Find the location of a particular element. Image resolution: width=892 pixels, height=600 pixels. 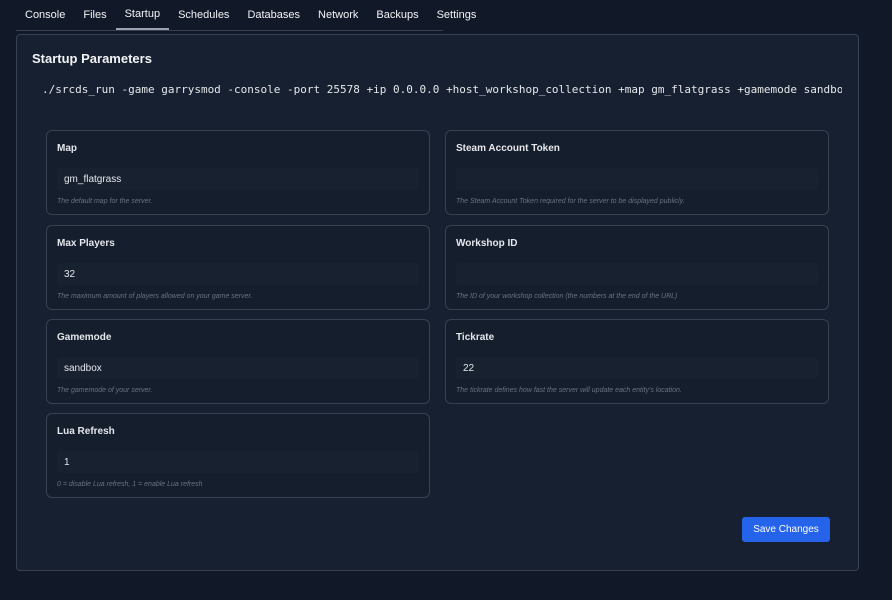

variable-label: Steam Account Token is located at coordinates (508, 148).